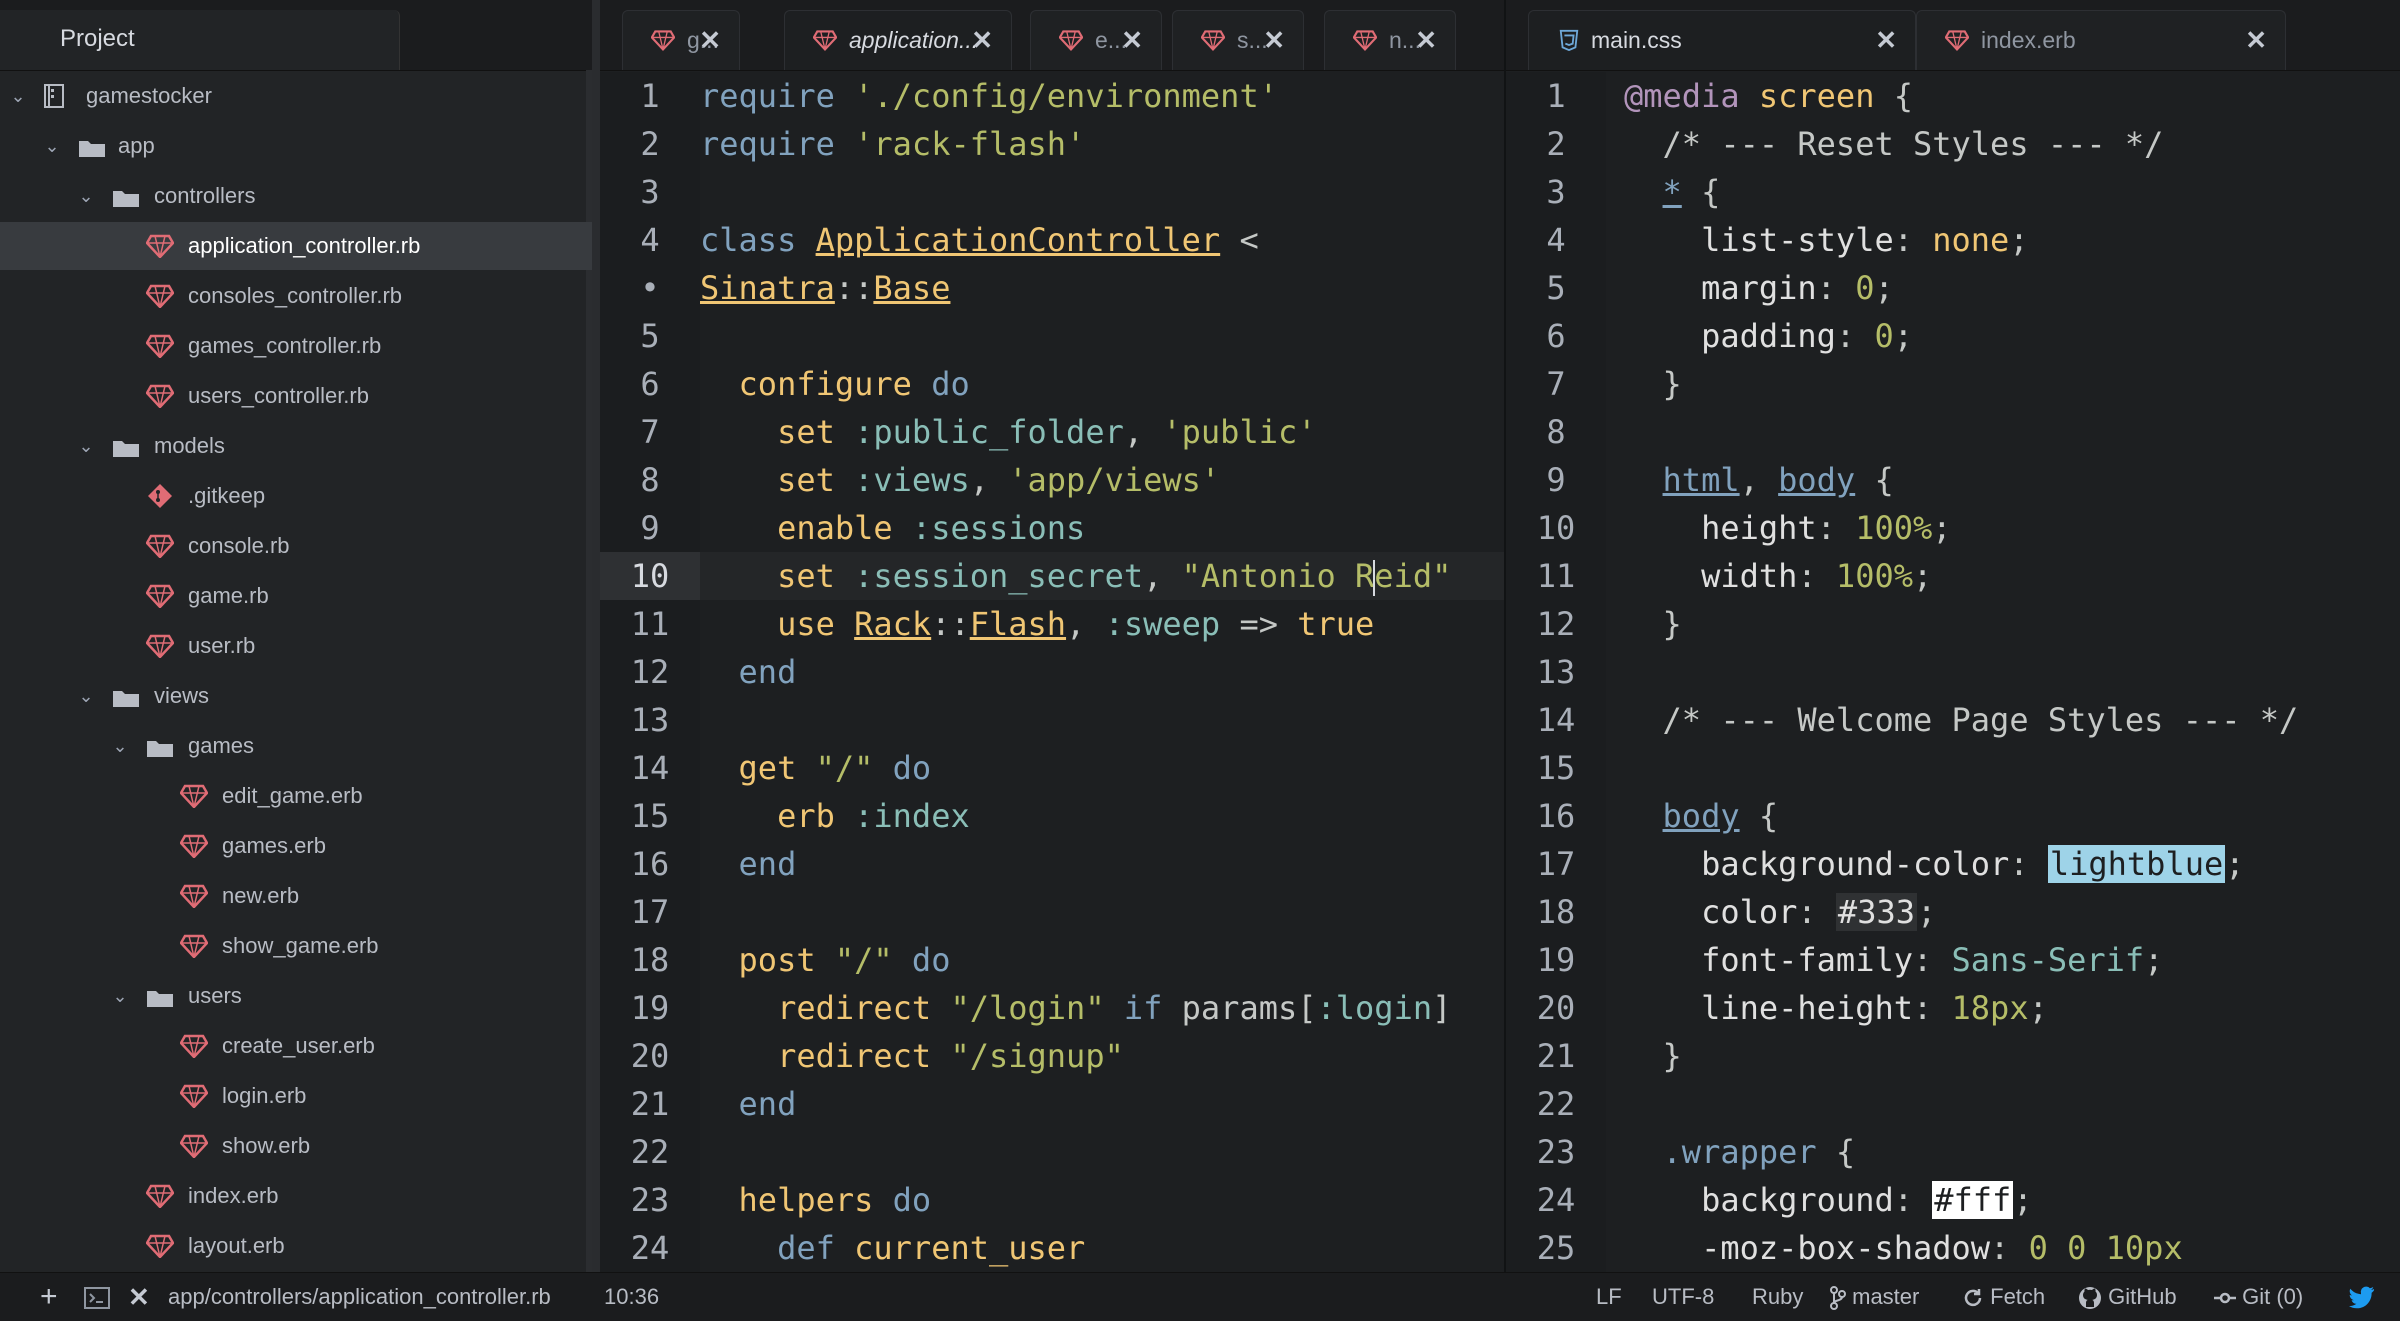  I want to click on tree-file-console-rb: console.rb, so click(296, 546).